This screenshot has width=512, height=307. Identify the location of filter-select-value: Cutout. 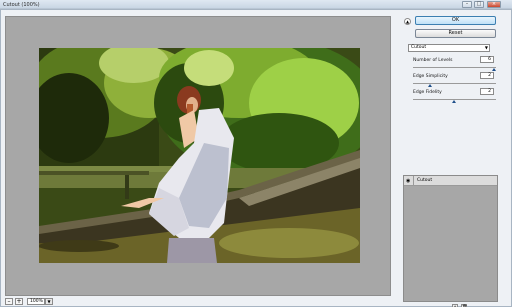
(419, 47).